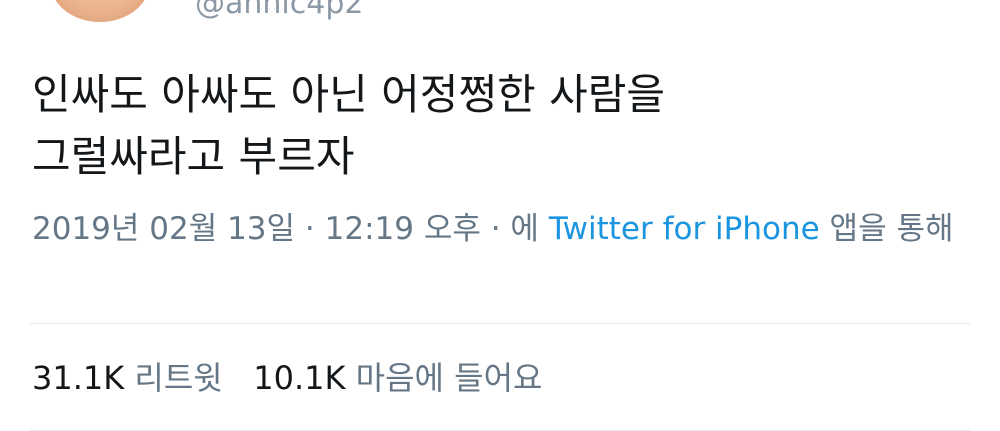  I want to click on retweets-count: 31.1K, so click(78, 378).